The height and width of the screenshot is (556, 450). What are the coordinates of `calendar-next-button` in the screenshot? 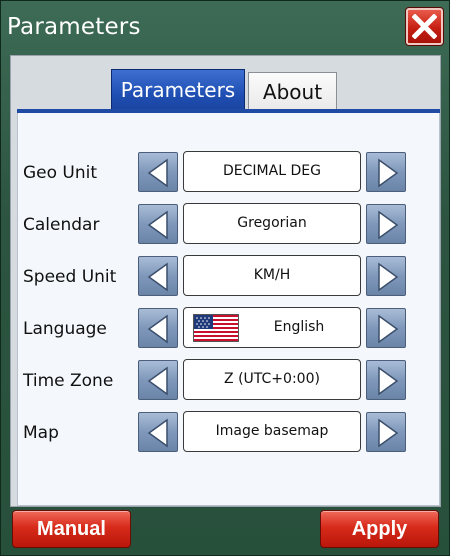 It's located at (386, 224).